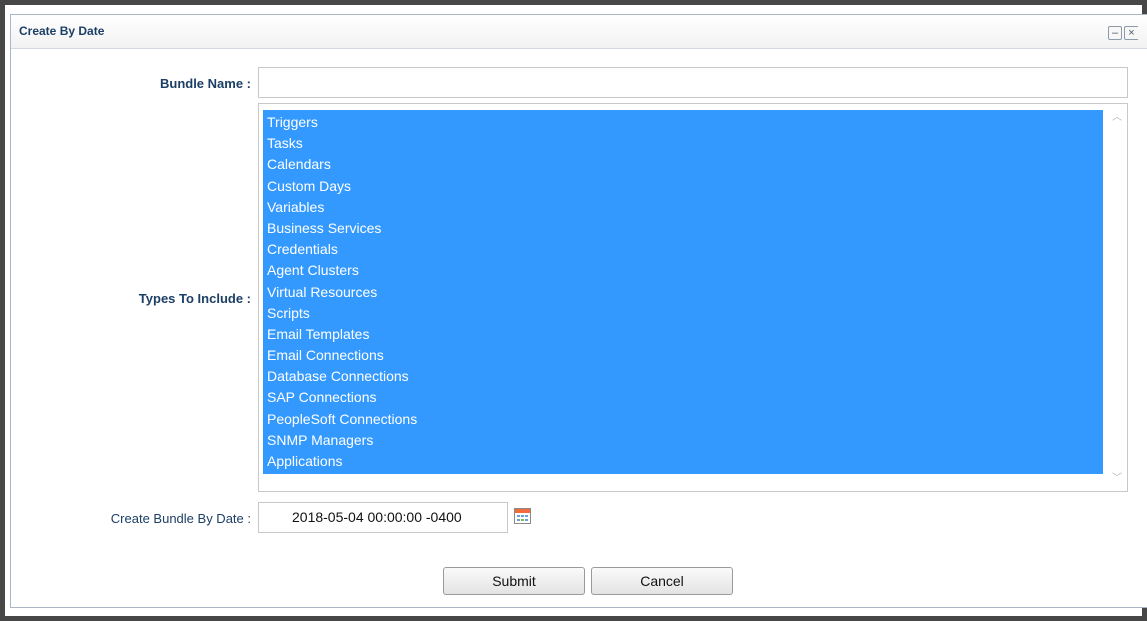 This screenshot has height=621, width=1147. I want to click on minimize-button: –, so click(1115, 33).